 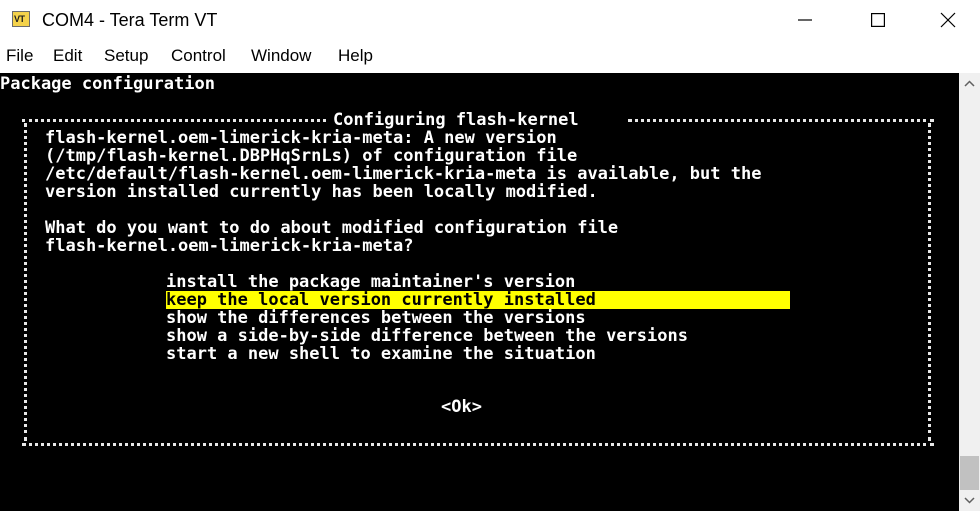 What do you see at coordinates (107, 84) in the screenshot?
I see `package-configuration-header: Package configuration` at bounding box center [107, 84].